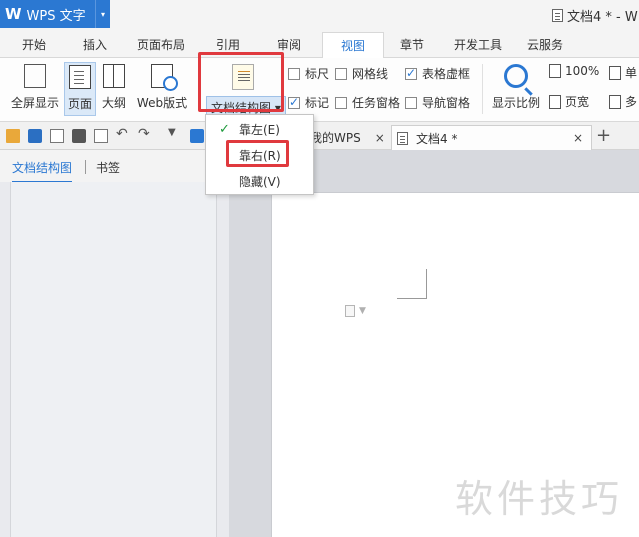 The height and width of the screenshot is (537, 639). What do you see at coordinates (355, 311) in the screenshot?
I see `paragraph-layout-icon: ▼` at bounding box center [355, 311].